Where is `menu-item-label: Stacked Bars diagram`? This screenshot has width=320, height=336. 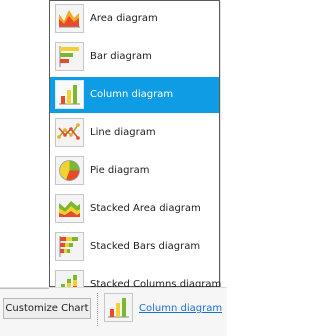 menu-item-label: Stacked Bars diagram is located at coordinates (145, 246).